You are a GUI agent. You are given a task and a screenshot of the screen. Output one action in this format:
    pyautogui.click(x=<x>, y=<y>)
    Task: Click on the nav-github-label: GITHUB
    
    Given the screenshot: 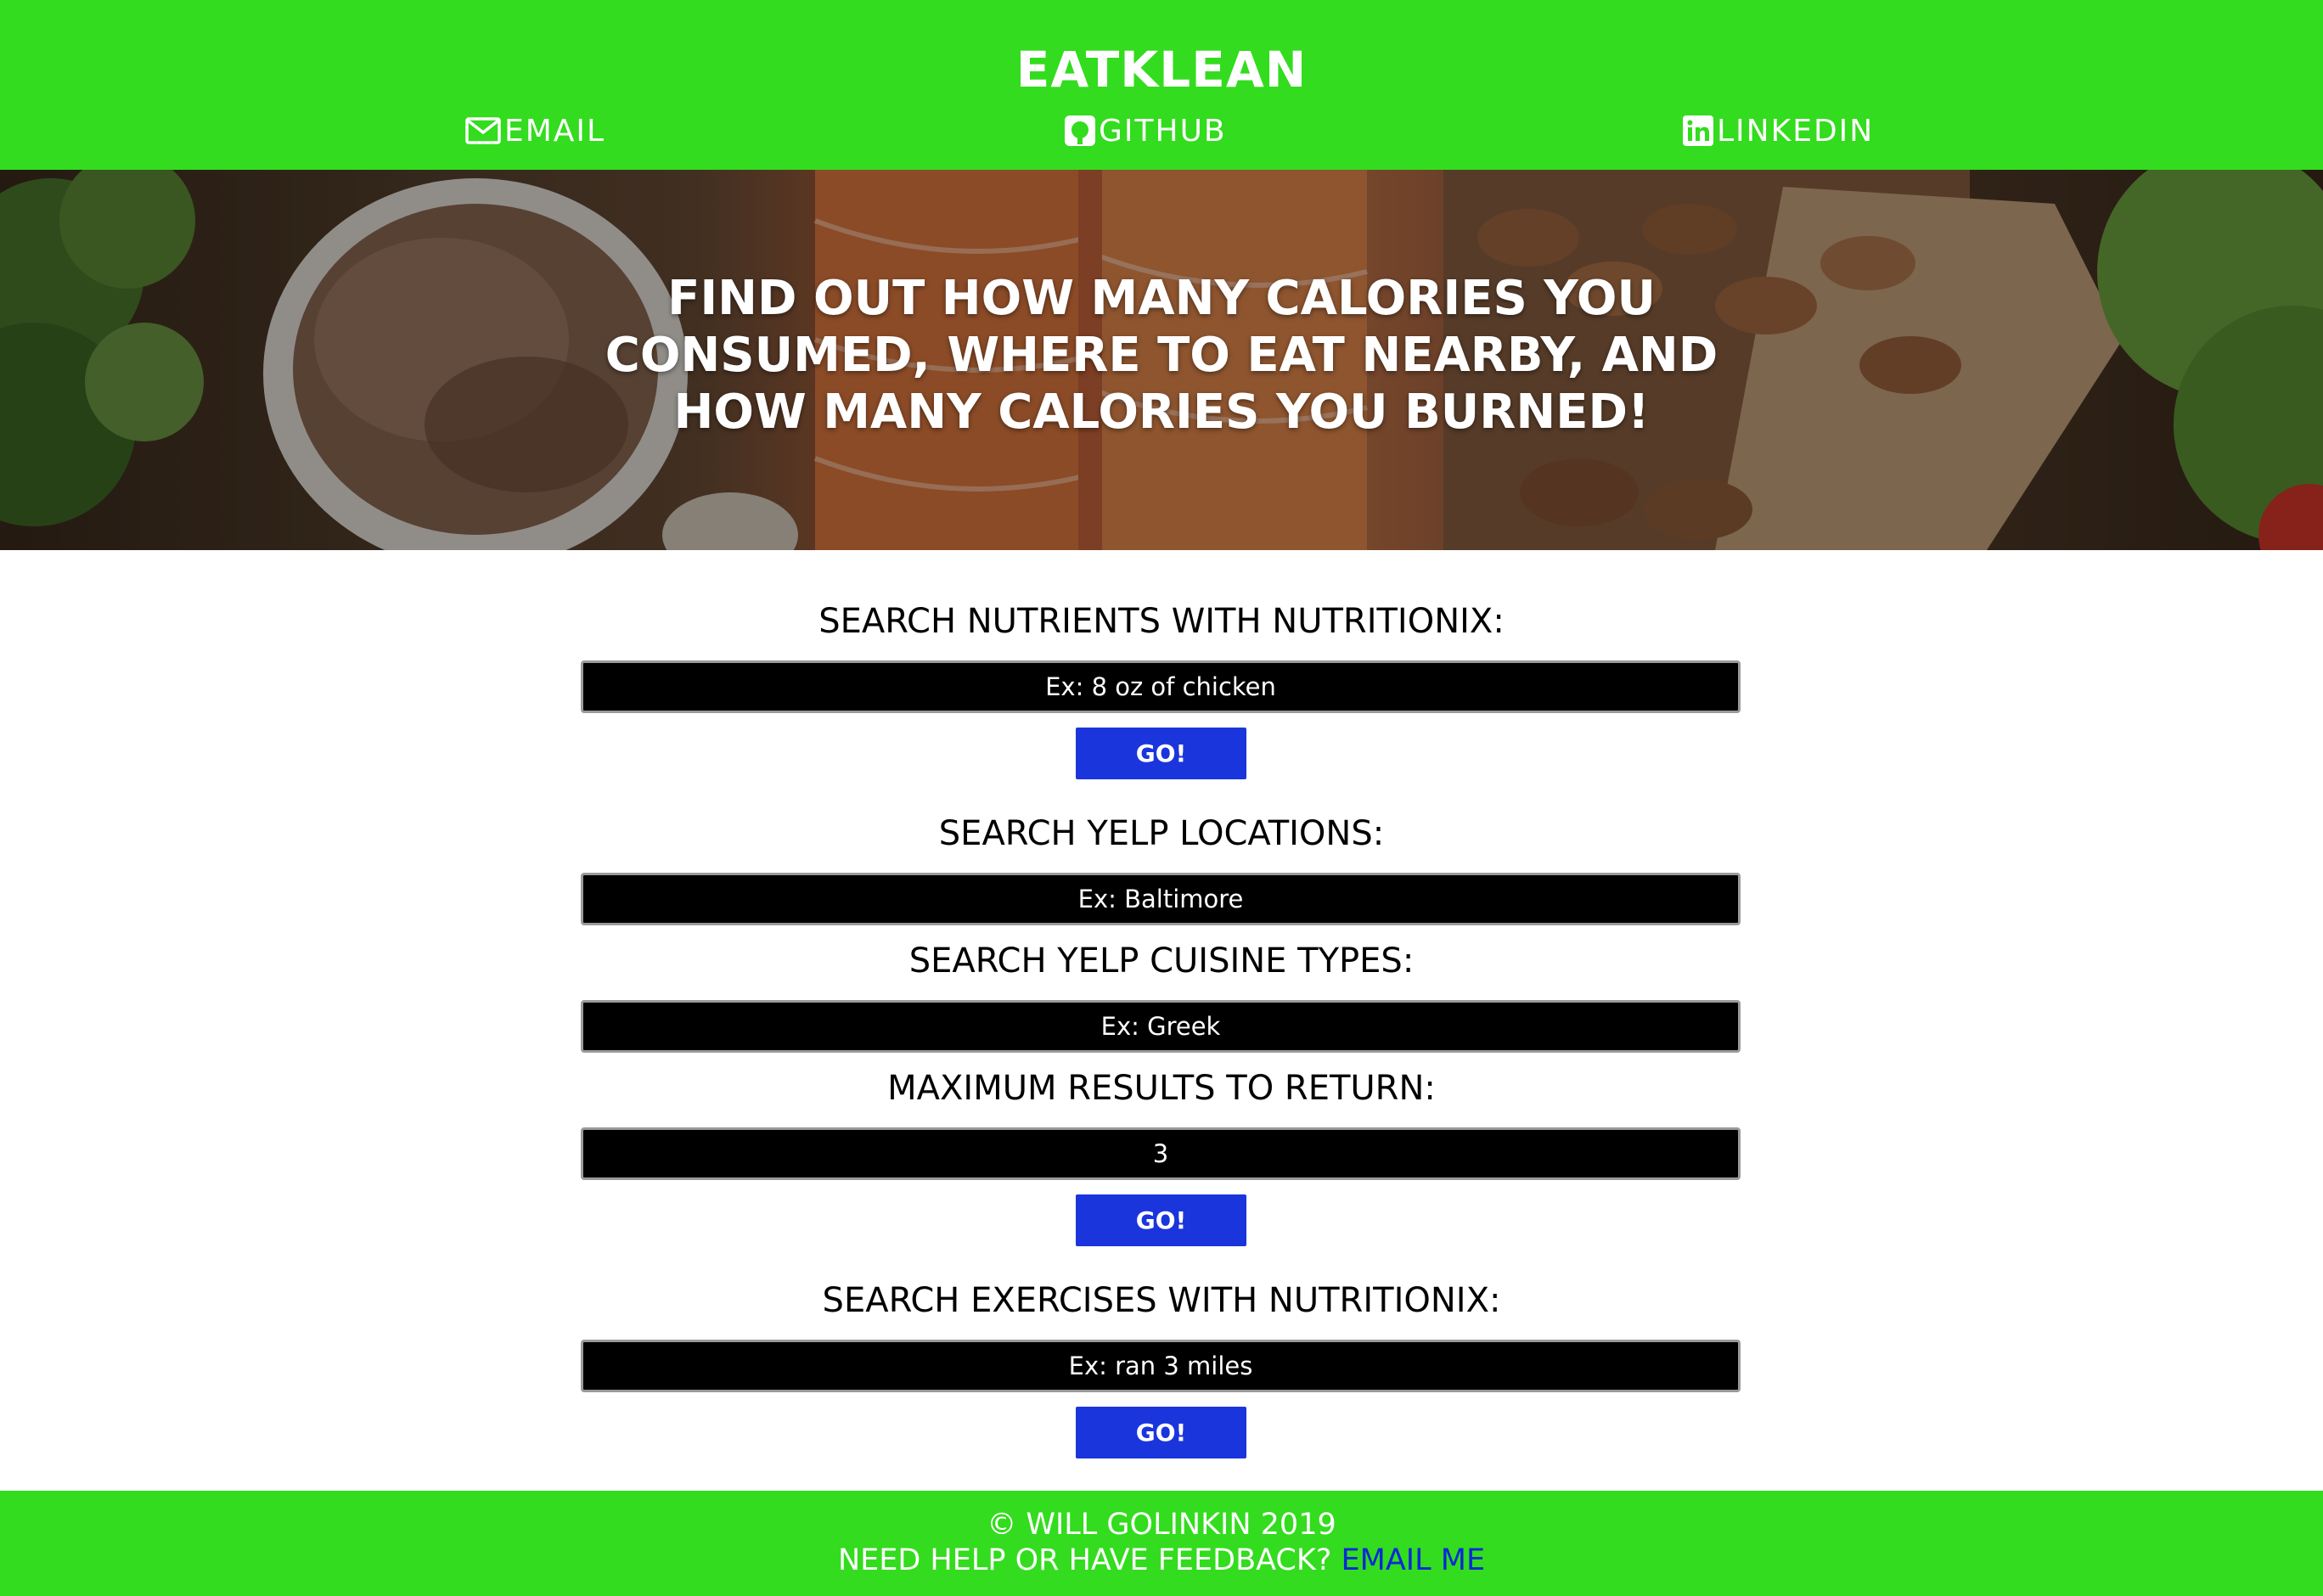 What is the action you would take?
    pyautogui.click(x=1163, y=131)
    